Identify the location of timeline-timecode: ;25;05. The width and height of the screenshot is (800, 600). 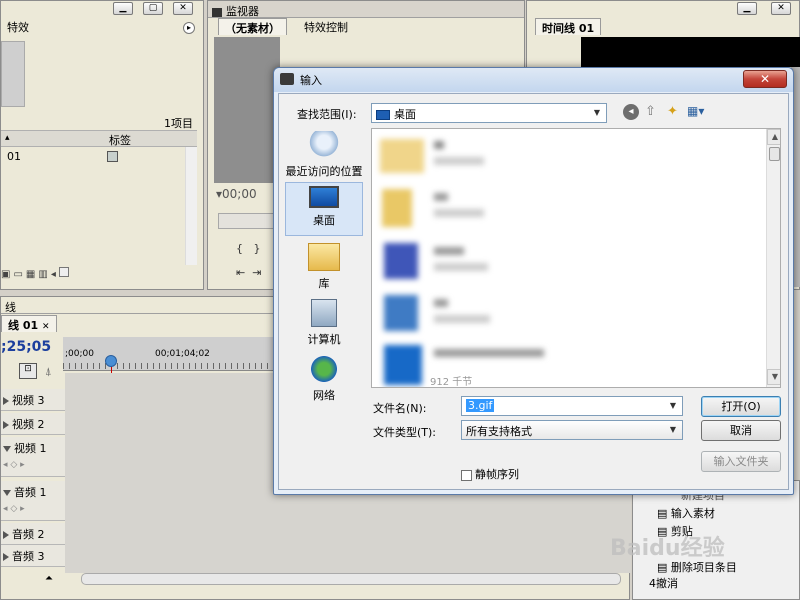
(26, 347).